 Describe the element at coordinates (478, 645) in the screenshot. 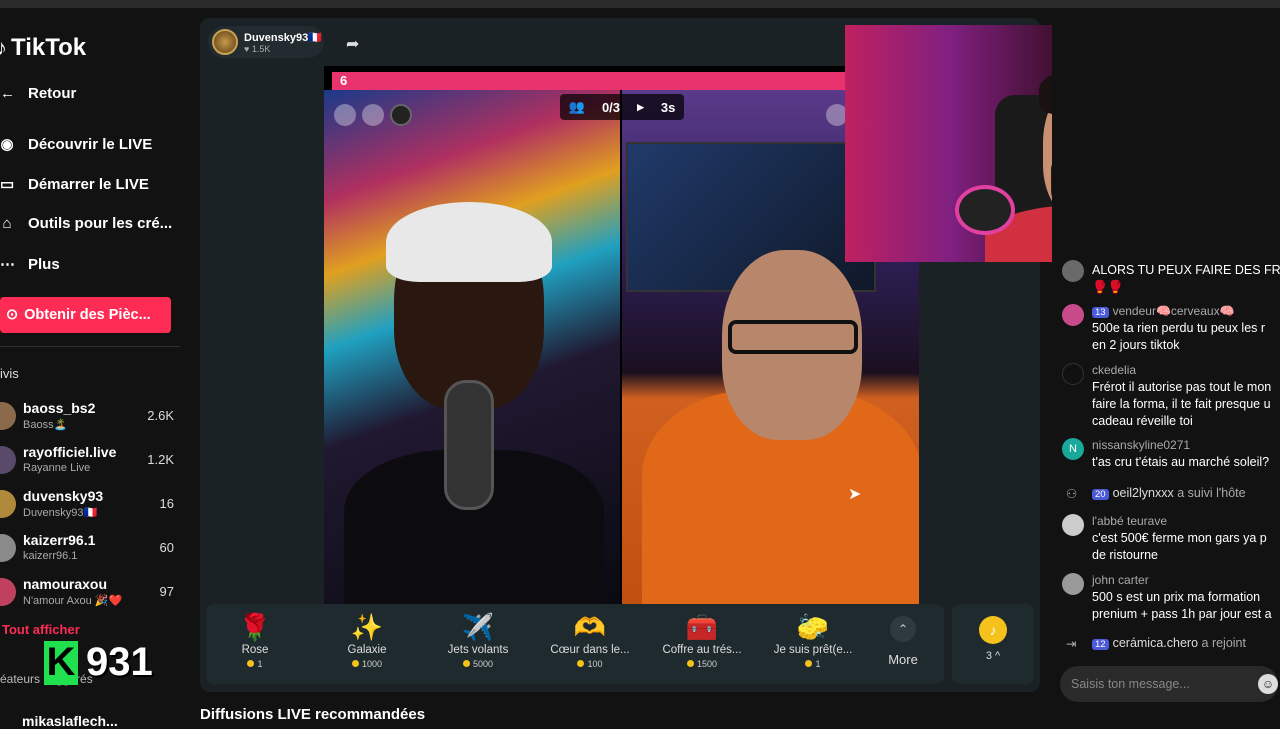

I see `gift-jets: ✈️ Jets volants 5000` at that location.